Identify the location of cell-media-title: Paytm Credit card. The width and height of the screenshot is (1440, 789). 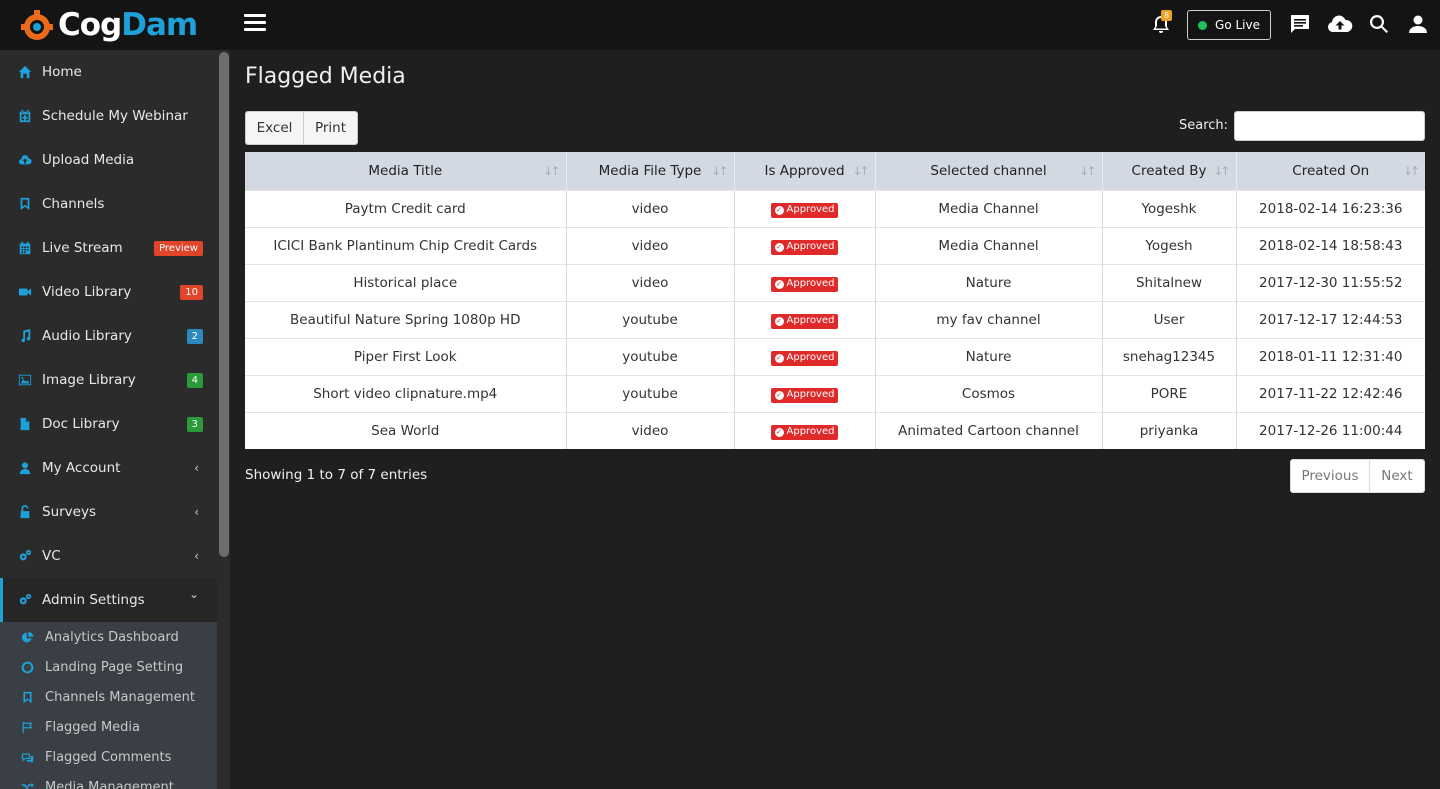
(406, 208).